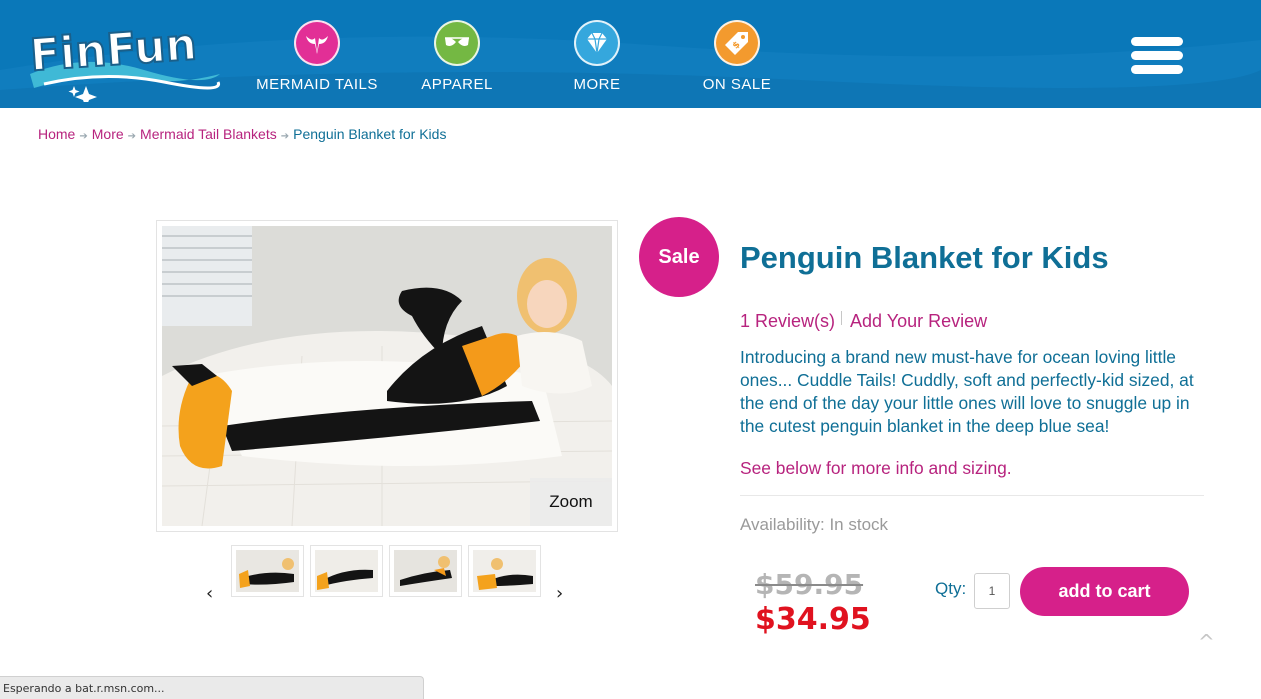  I want to click on logo-graphic: FinFun, so click(124, 63).